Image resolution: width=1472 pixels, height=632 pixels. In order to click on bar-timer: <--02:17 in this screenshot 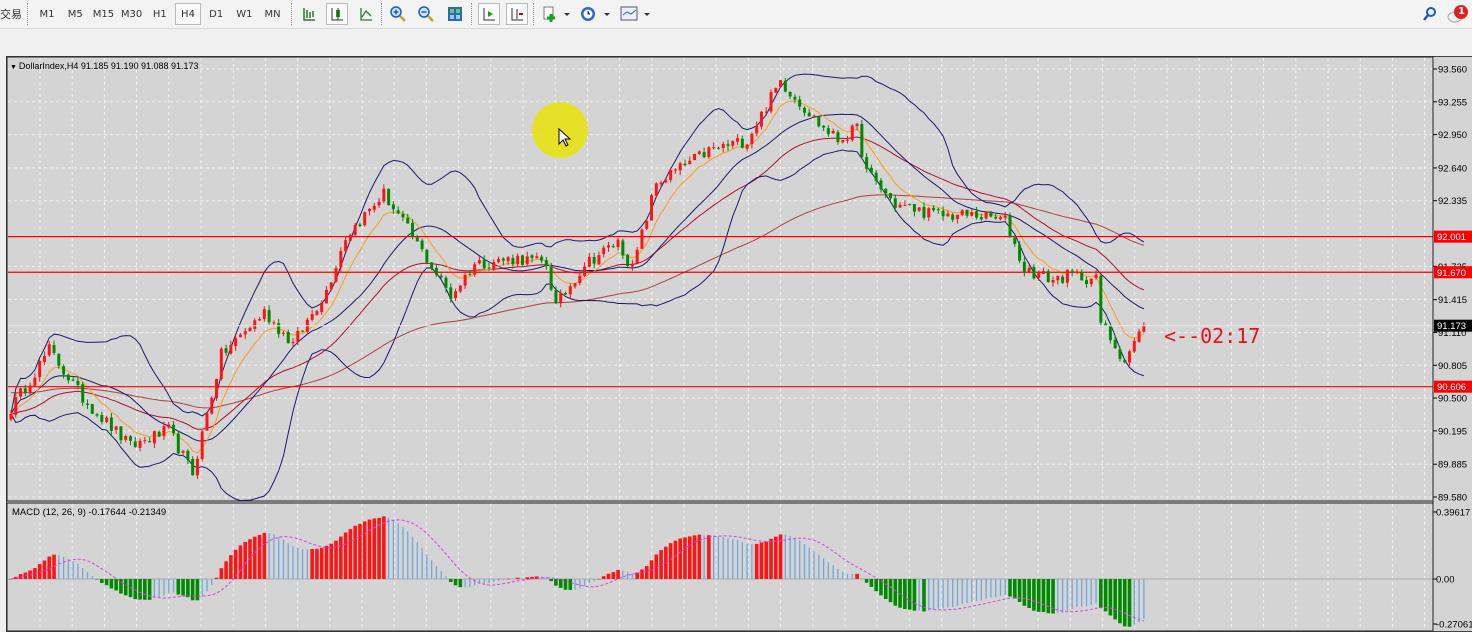, I will do `click(1212, 336)`.